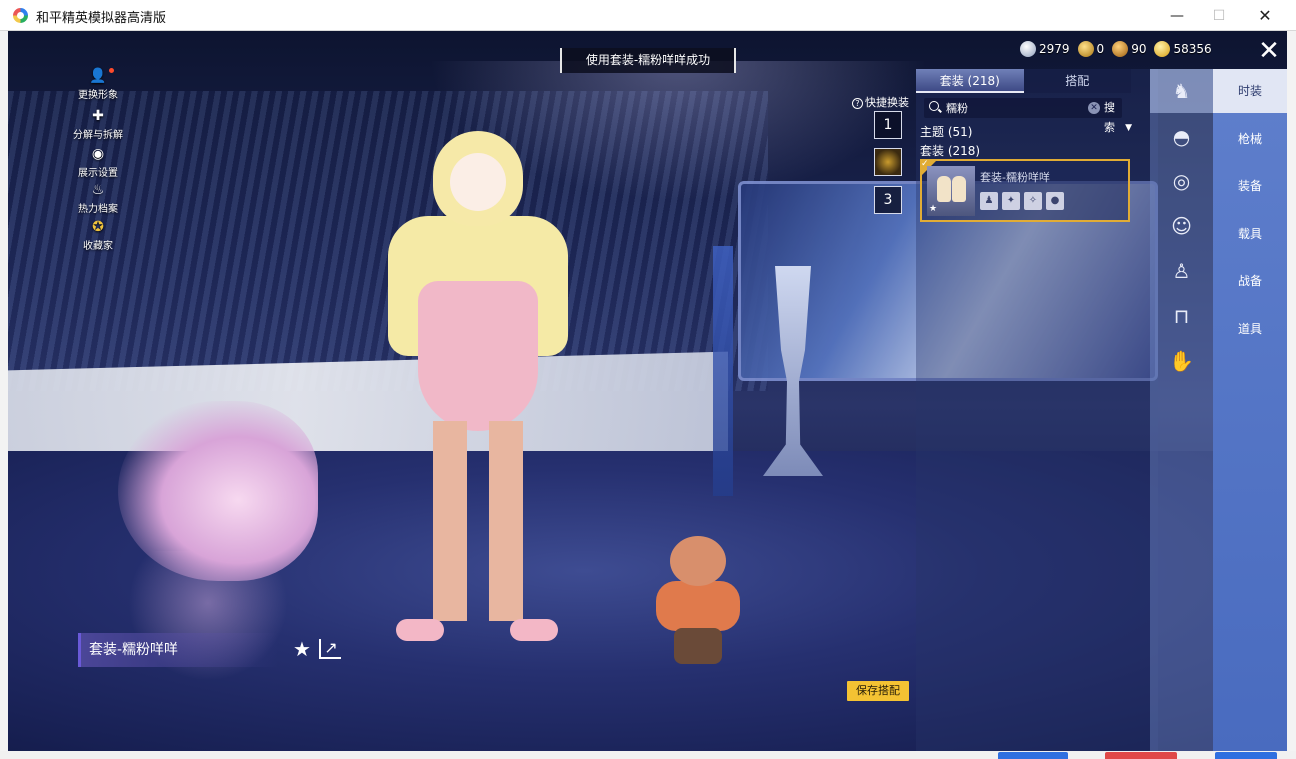 The width and height of the screenshot is (1296, 759). Describe the element at coordinates (1033, 201) in the screenshot. I see `part-emote-icon: ✧` at that location.